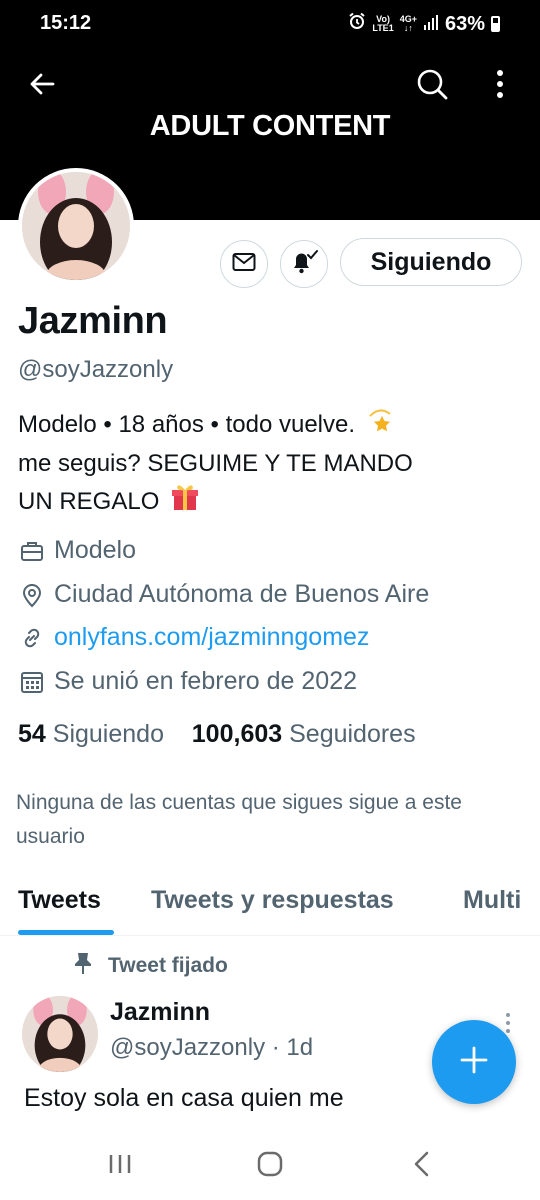 This screenshot has height=1200, width=540. What do you see at coordinates (300, 1047) in the screenshot?
I see `tweet-time: 1d` at bounding box center [300, 1047].